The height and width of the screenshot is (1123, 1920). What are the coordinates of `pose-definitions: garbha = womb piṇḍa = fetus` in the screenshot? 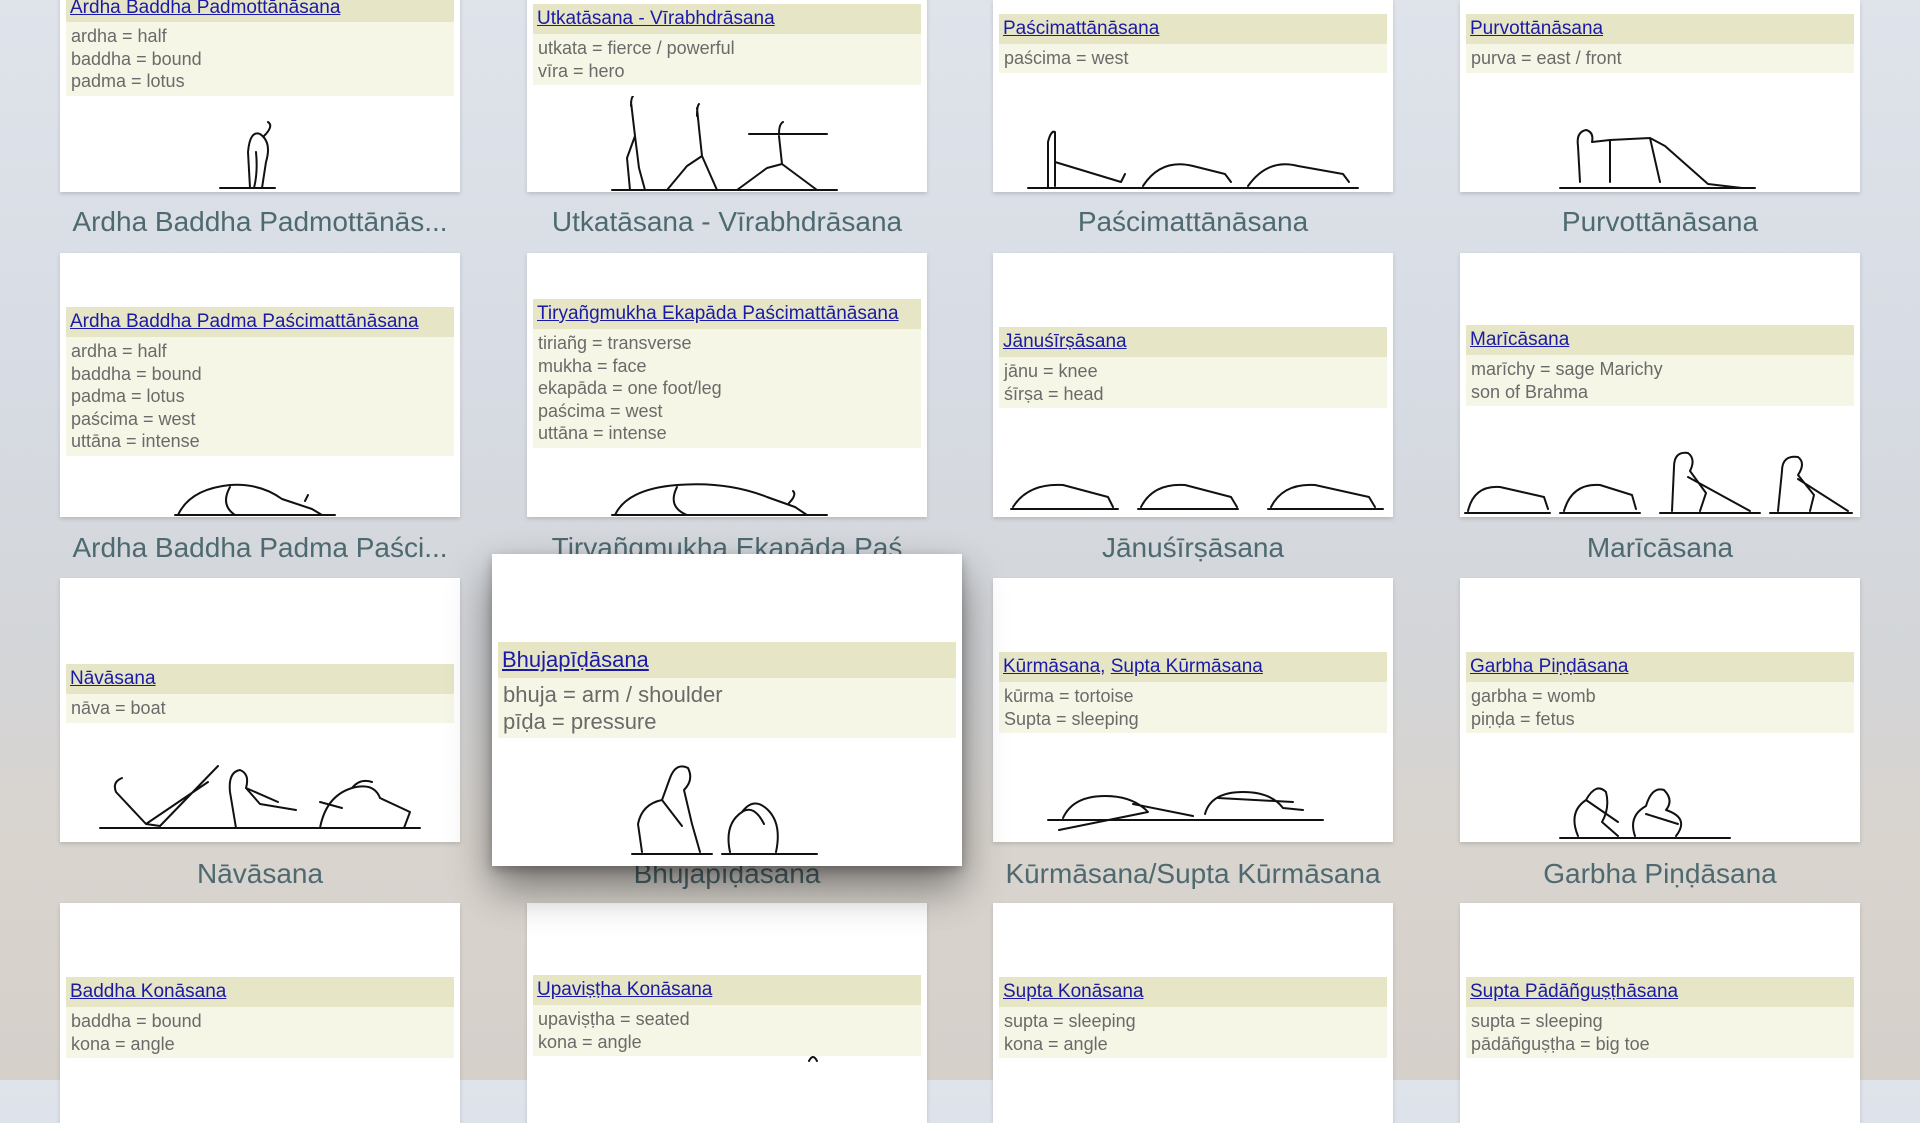 It's located at (1660, 707).